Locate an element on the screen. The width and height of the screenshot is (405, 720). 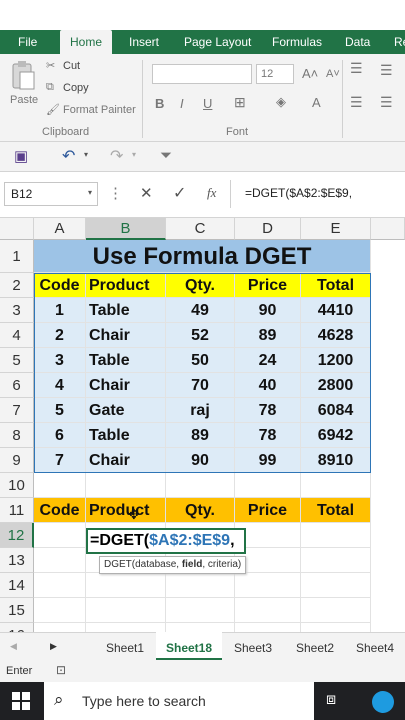
table-header-cell: Qty. is located at coordinates (200, 285).